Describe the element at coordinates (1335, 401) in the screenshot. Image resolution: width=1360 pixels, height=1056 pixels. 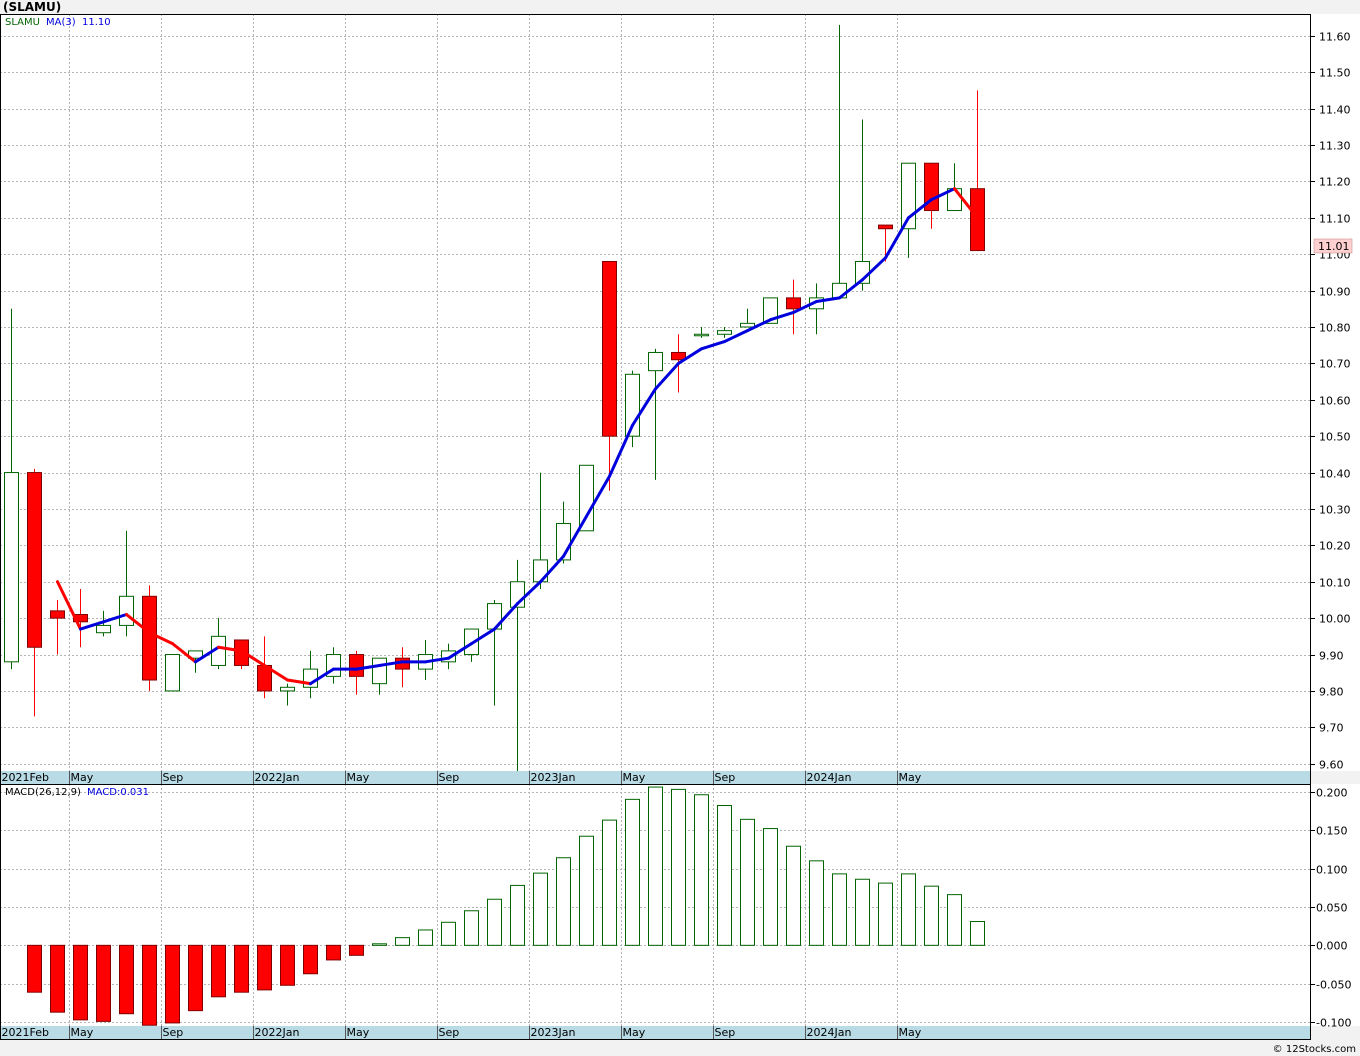
I see `price-tick-label: 10.60` at that location.